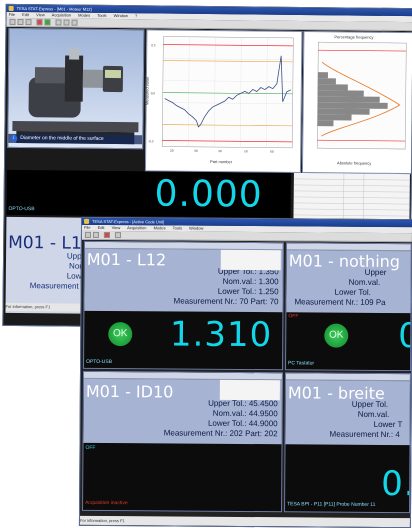 This screenshot has width=412, height=528. What do you see at coordinates (151, 141) in the screenshot?
I see `y-axis-tick: -0.3` at bounding box center [151, 141].